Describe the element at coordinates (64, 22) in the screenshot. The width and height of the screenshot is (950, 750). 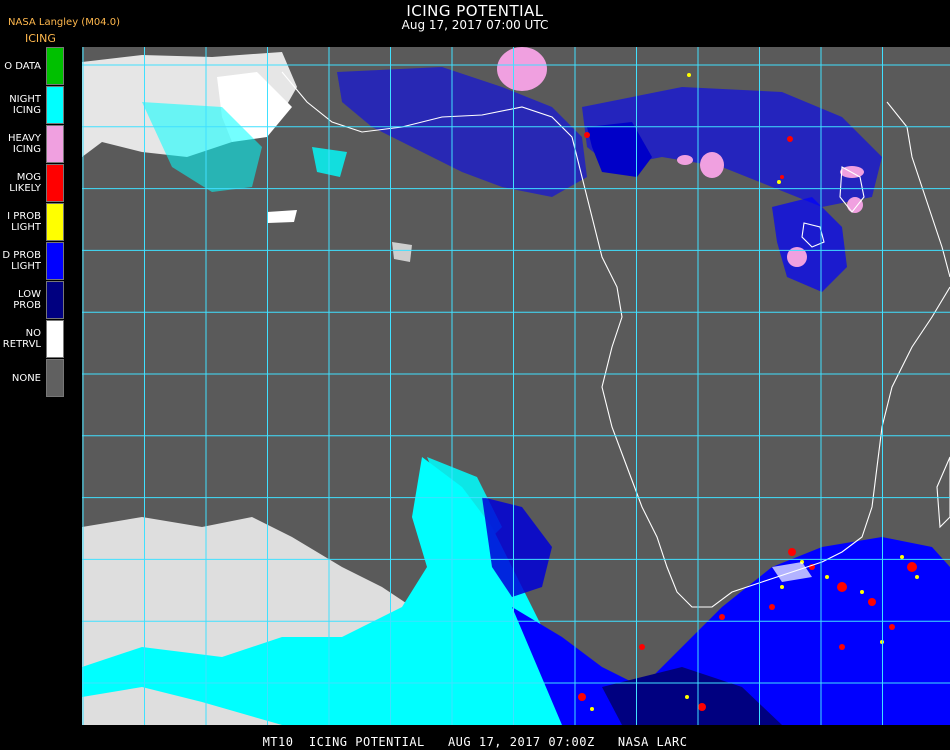
I see `product-id-label: NASA Langley (M04.0)` at that location.